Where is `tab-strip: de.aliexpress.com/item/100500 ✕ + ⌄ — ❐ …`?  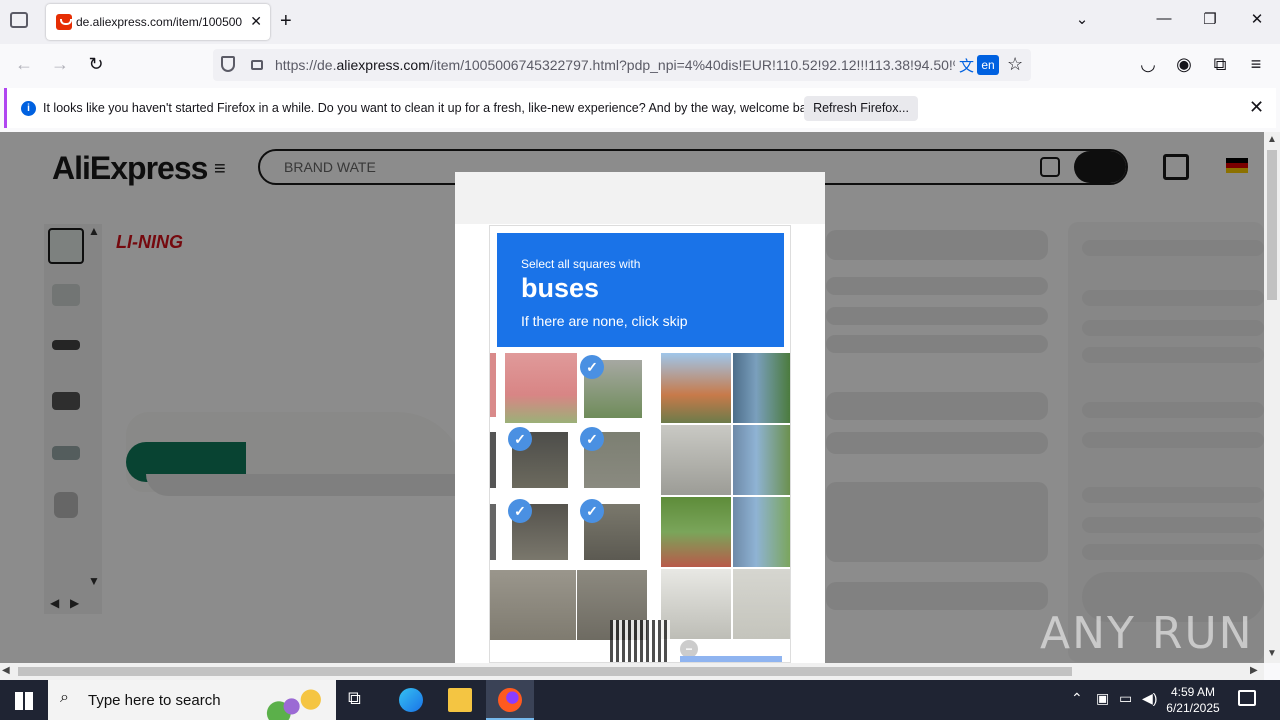
tab-strip: de.aliexpress.com/item/100500 ✕ + ⌄ — ❐ … is located at coordinates (640, 22).